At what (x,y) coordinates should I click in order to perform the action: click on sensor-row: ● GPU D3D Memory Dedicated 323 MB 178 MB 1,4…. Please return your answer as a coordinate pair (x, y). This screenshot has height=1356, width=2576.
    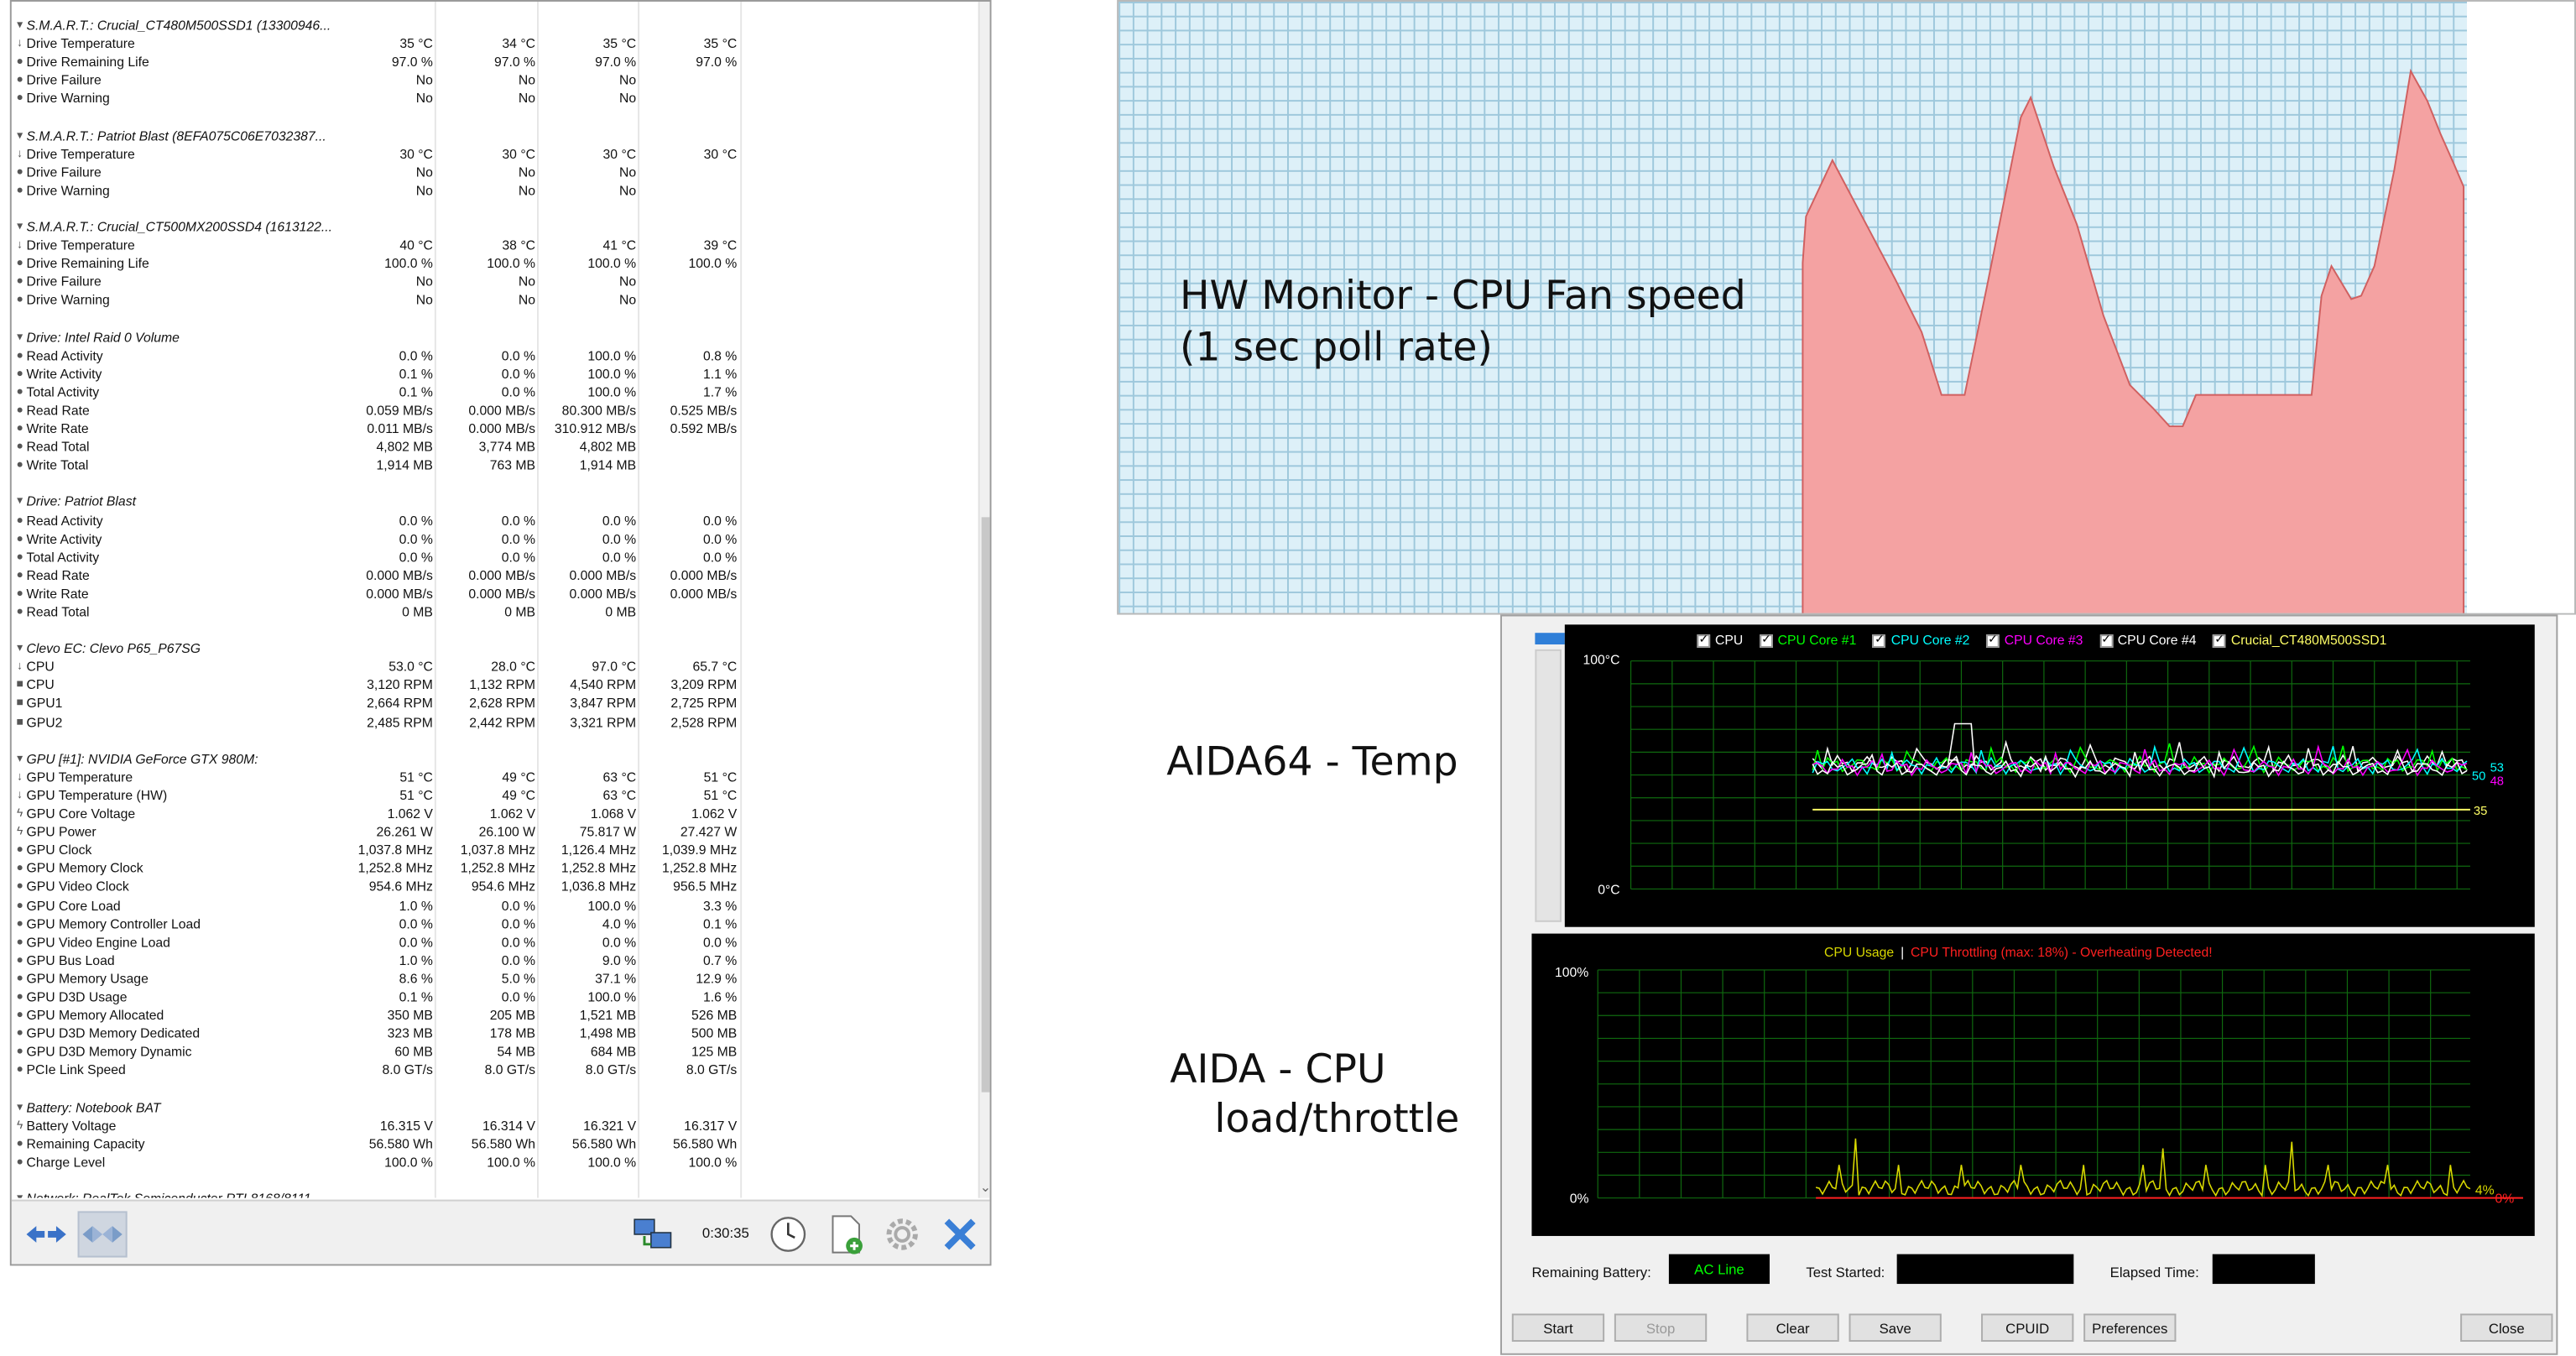
    Looking at the image, I should click on (491, 1034).